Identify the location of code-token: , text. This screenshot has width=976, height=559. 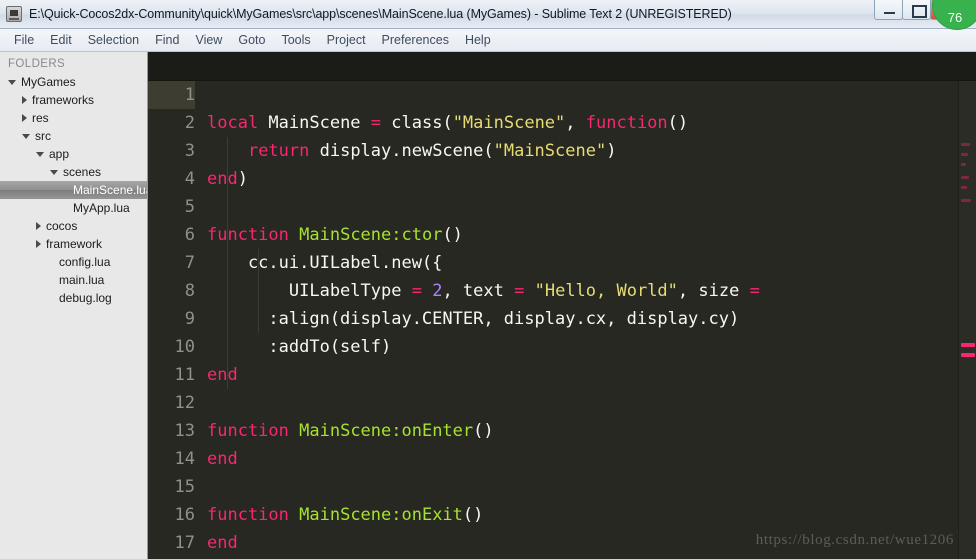
(478, 291).